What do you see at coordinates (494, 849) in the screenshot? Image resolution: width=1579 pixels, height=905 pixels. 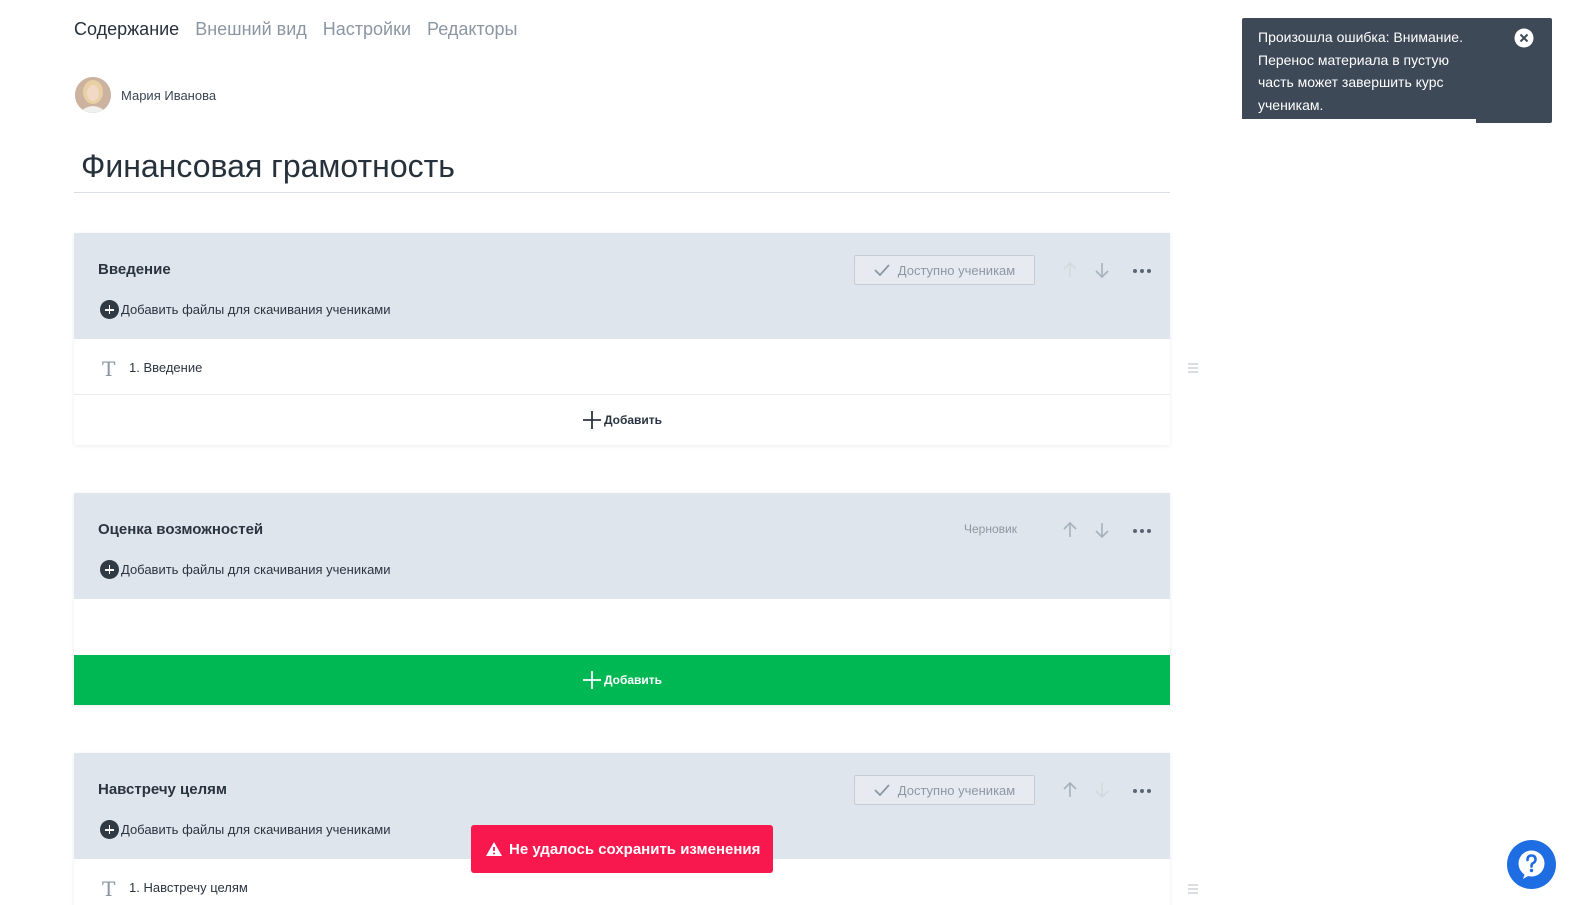 I see `warning-icon` at bounding box center [494, 849].